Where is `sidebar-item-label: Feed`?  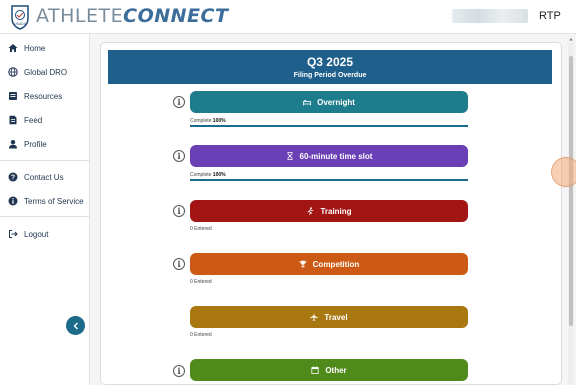
sidebar-item-label: Feed is located at coordinates (33, 120).